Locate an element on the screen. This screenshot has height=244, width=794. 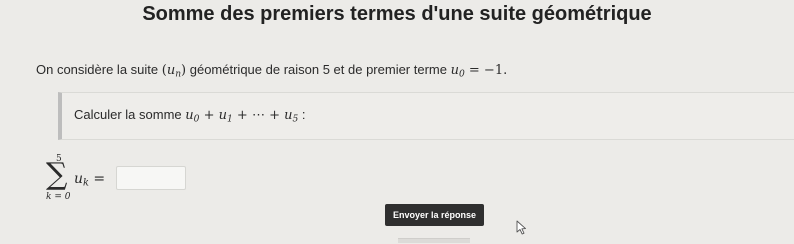
sigma-icon: ∑ is located at coordinates (57, 174).